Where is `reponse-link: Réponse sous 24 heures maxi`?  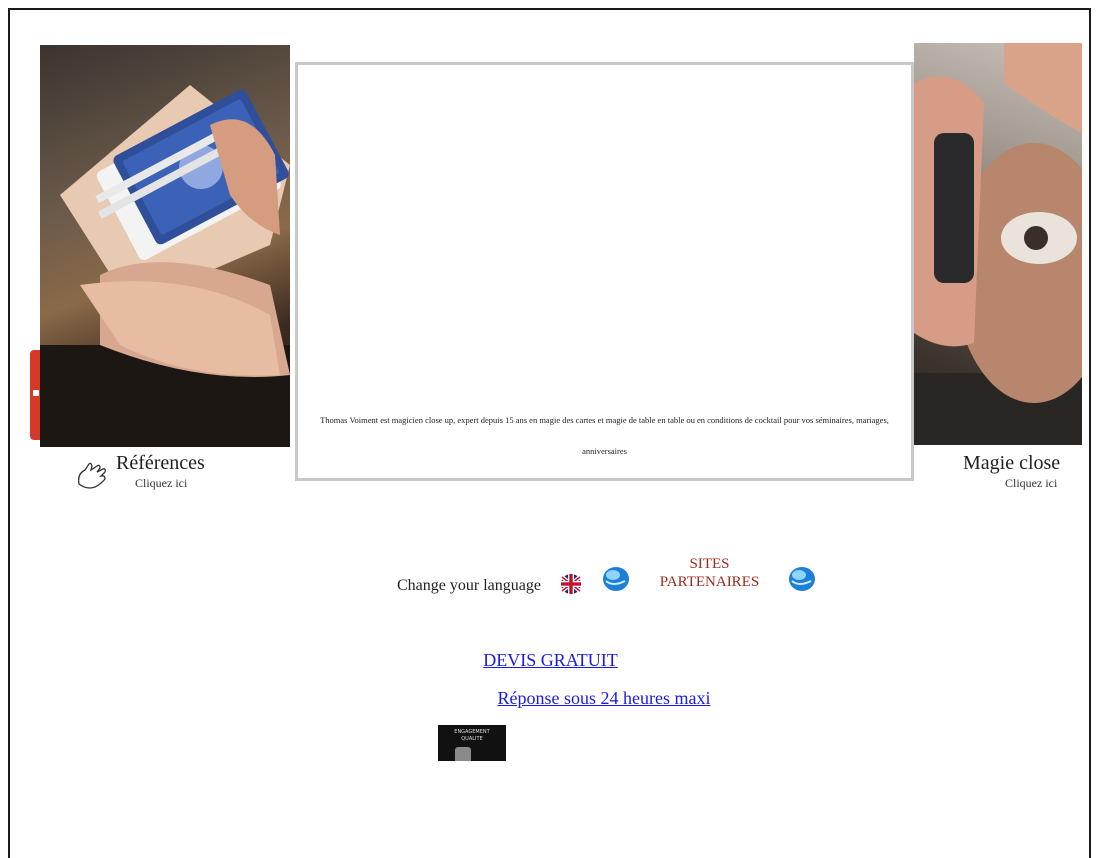 reponse-link: Réponse sous 24 heures maxi is located at coordinates (604, 698).